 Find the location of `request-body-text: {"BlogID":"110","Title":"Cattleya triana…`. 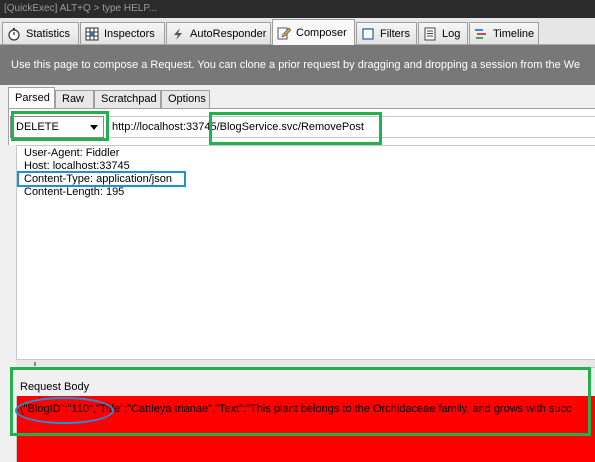

request-body-text: {"BlogID":"110","Title":"Cattleya triana… is located at coordinates (296, 409).